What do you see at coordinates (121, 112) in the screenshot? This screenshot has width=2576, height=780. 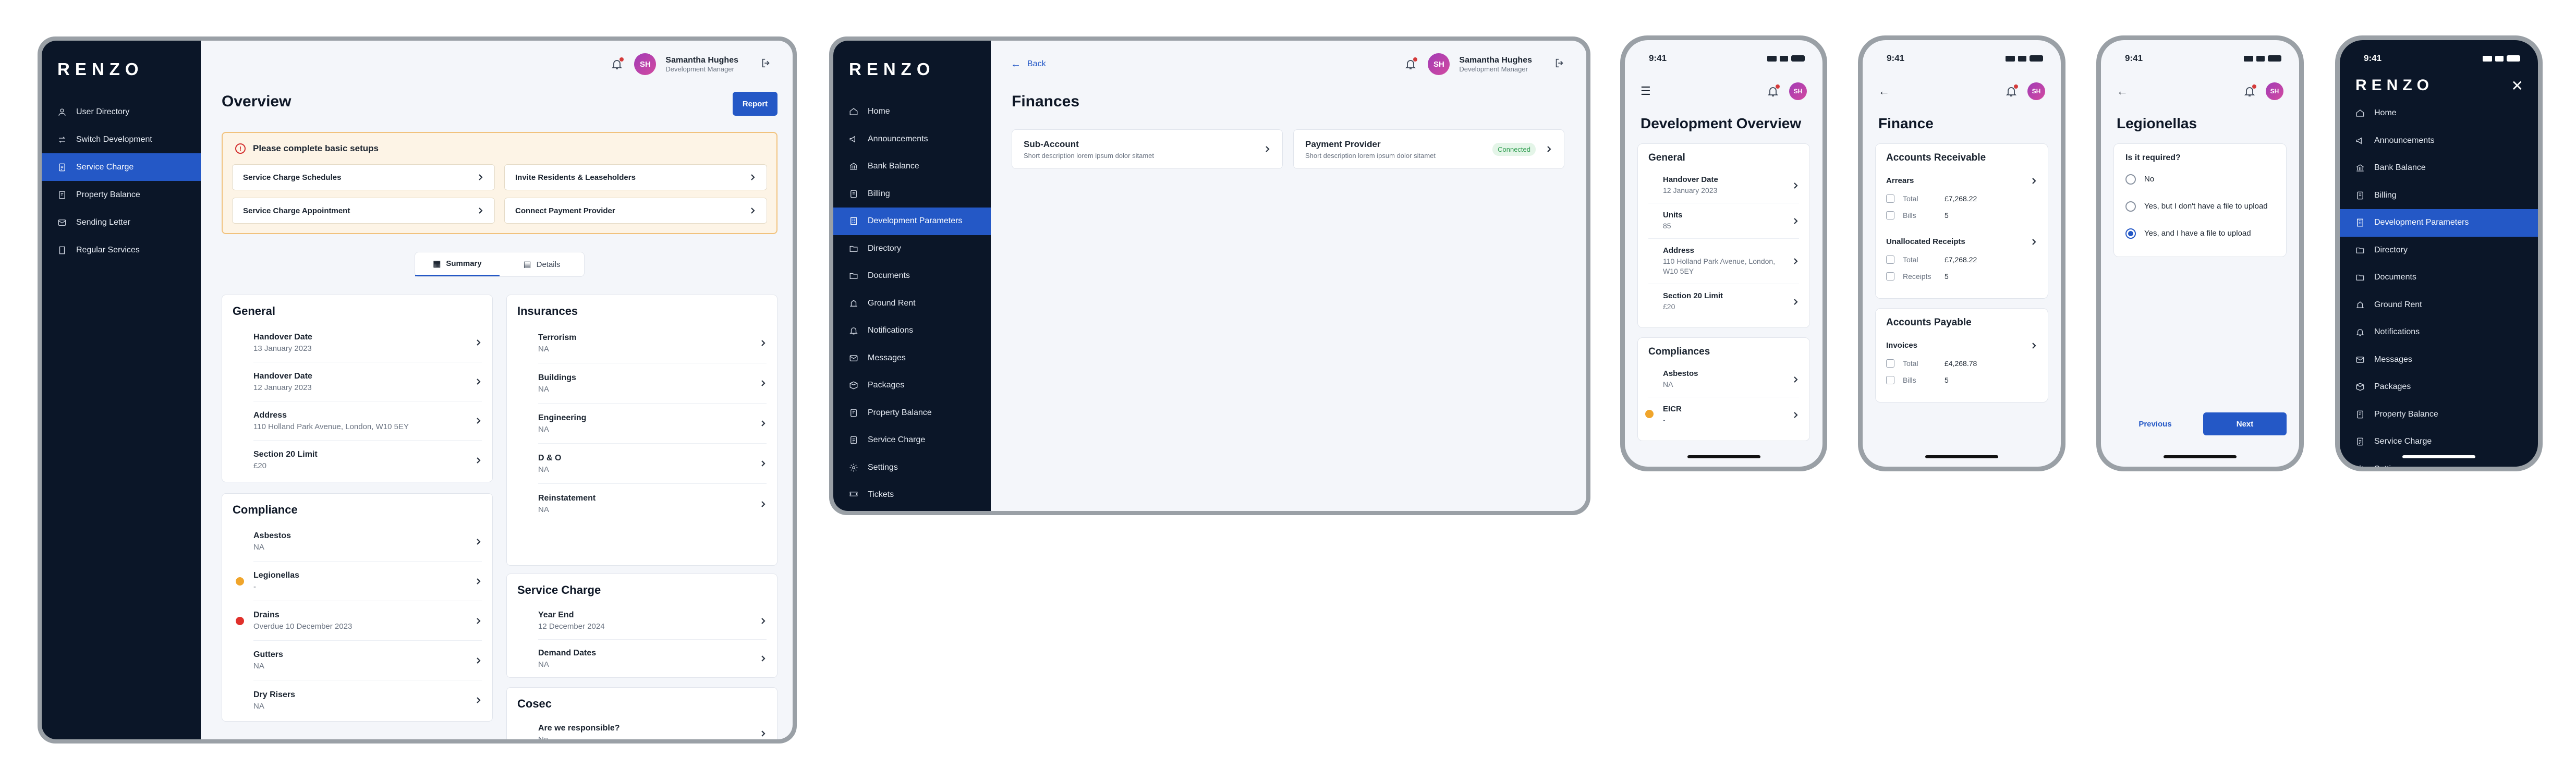 I see `sidebar-item-user-directory: User Directory` at bounding box center [121, 112].